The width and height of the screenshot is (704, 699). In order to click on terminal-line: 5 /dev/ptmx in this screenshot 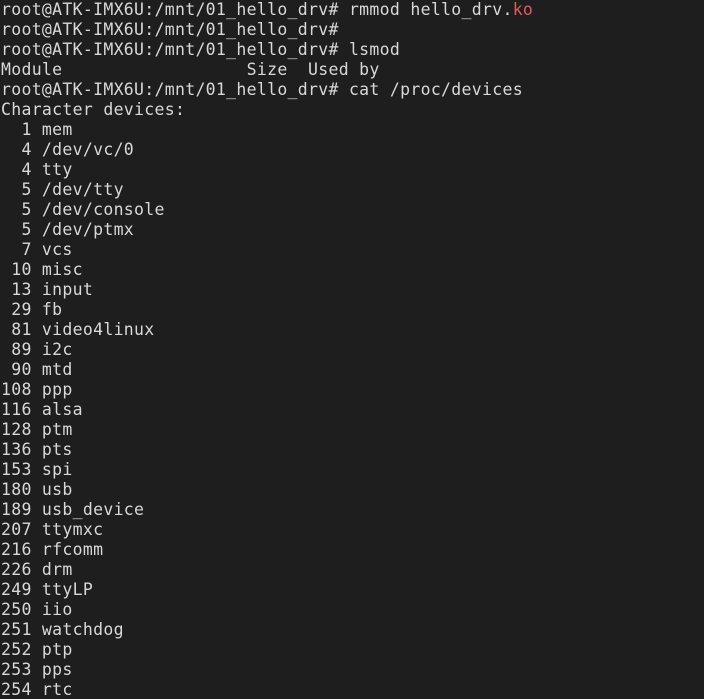, I will do `click(267, 230)`.